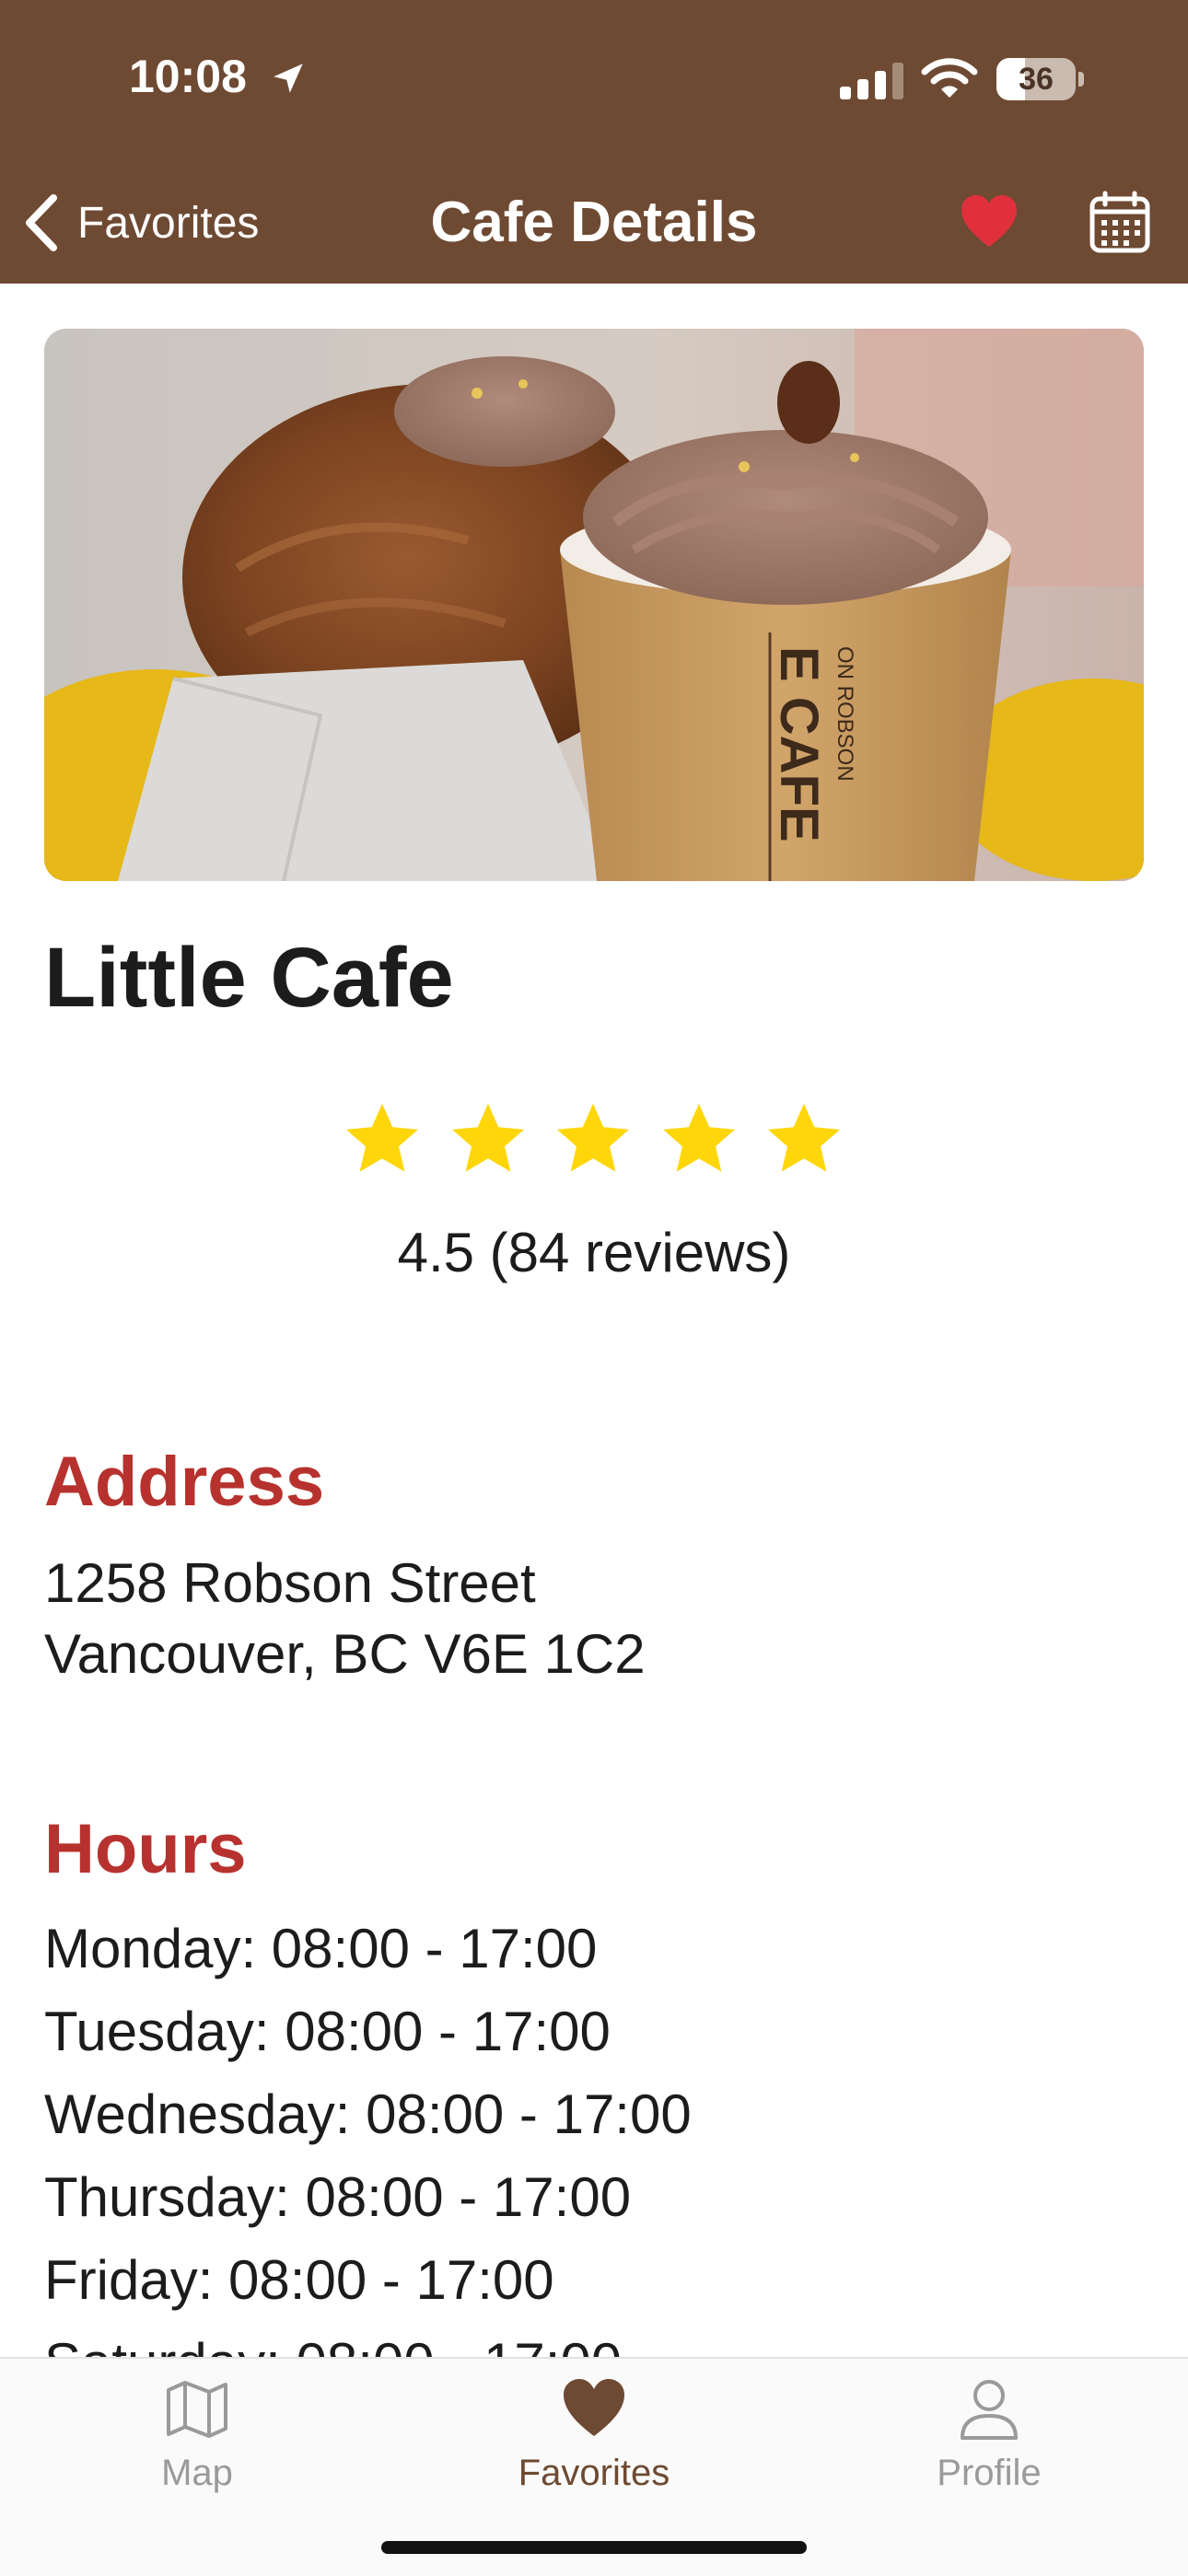  What do you see at coordinates (989, 2410) in the screenshot?
I see `person-icon` at bounding box center [989, 2410].